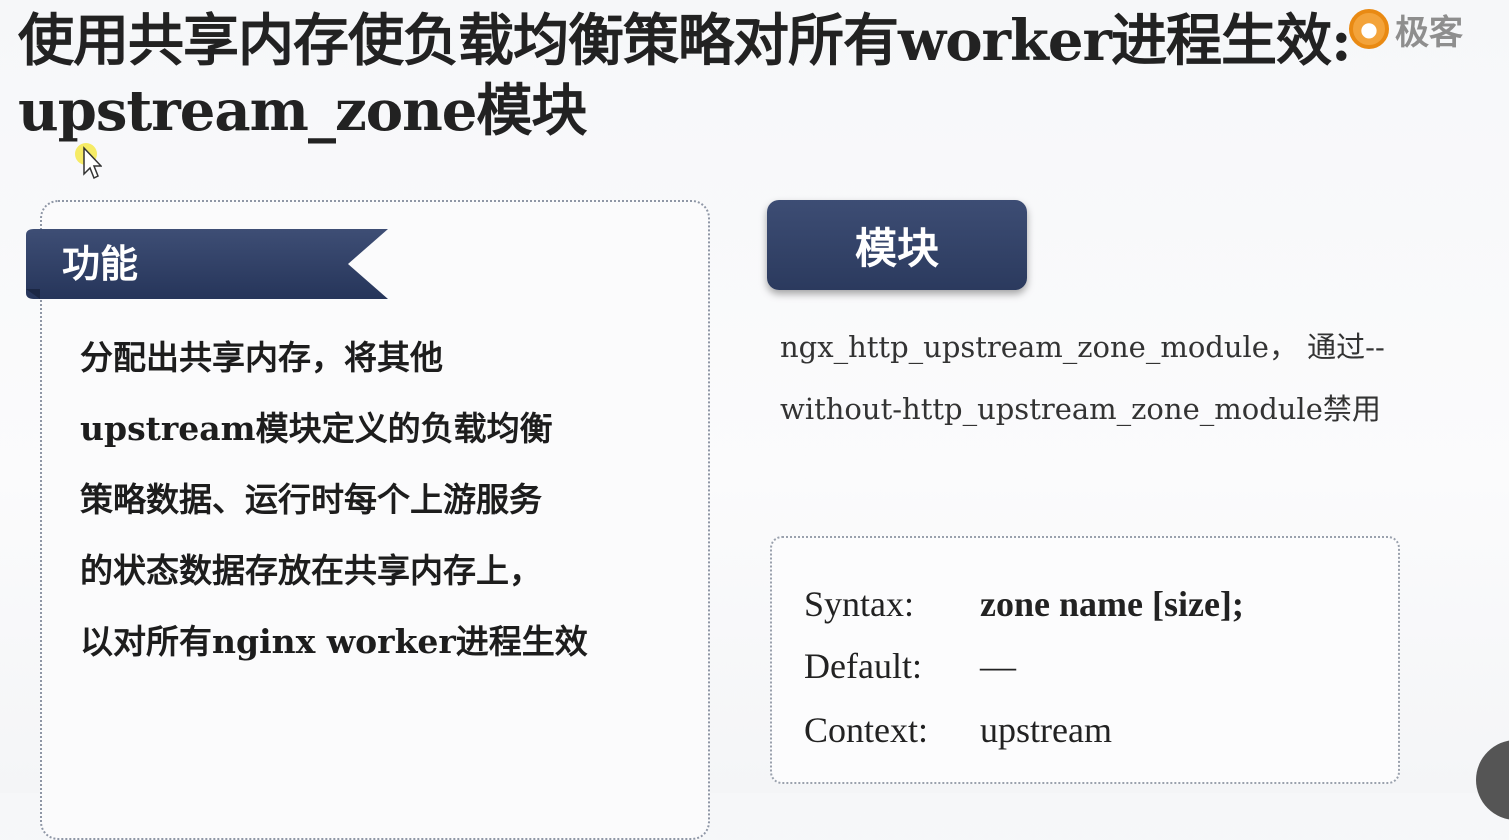 The height and width of the screenshot is (840, 1509). I want to click on default-key: Default:, so click(863, 666).